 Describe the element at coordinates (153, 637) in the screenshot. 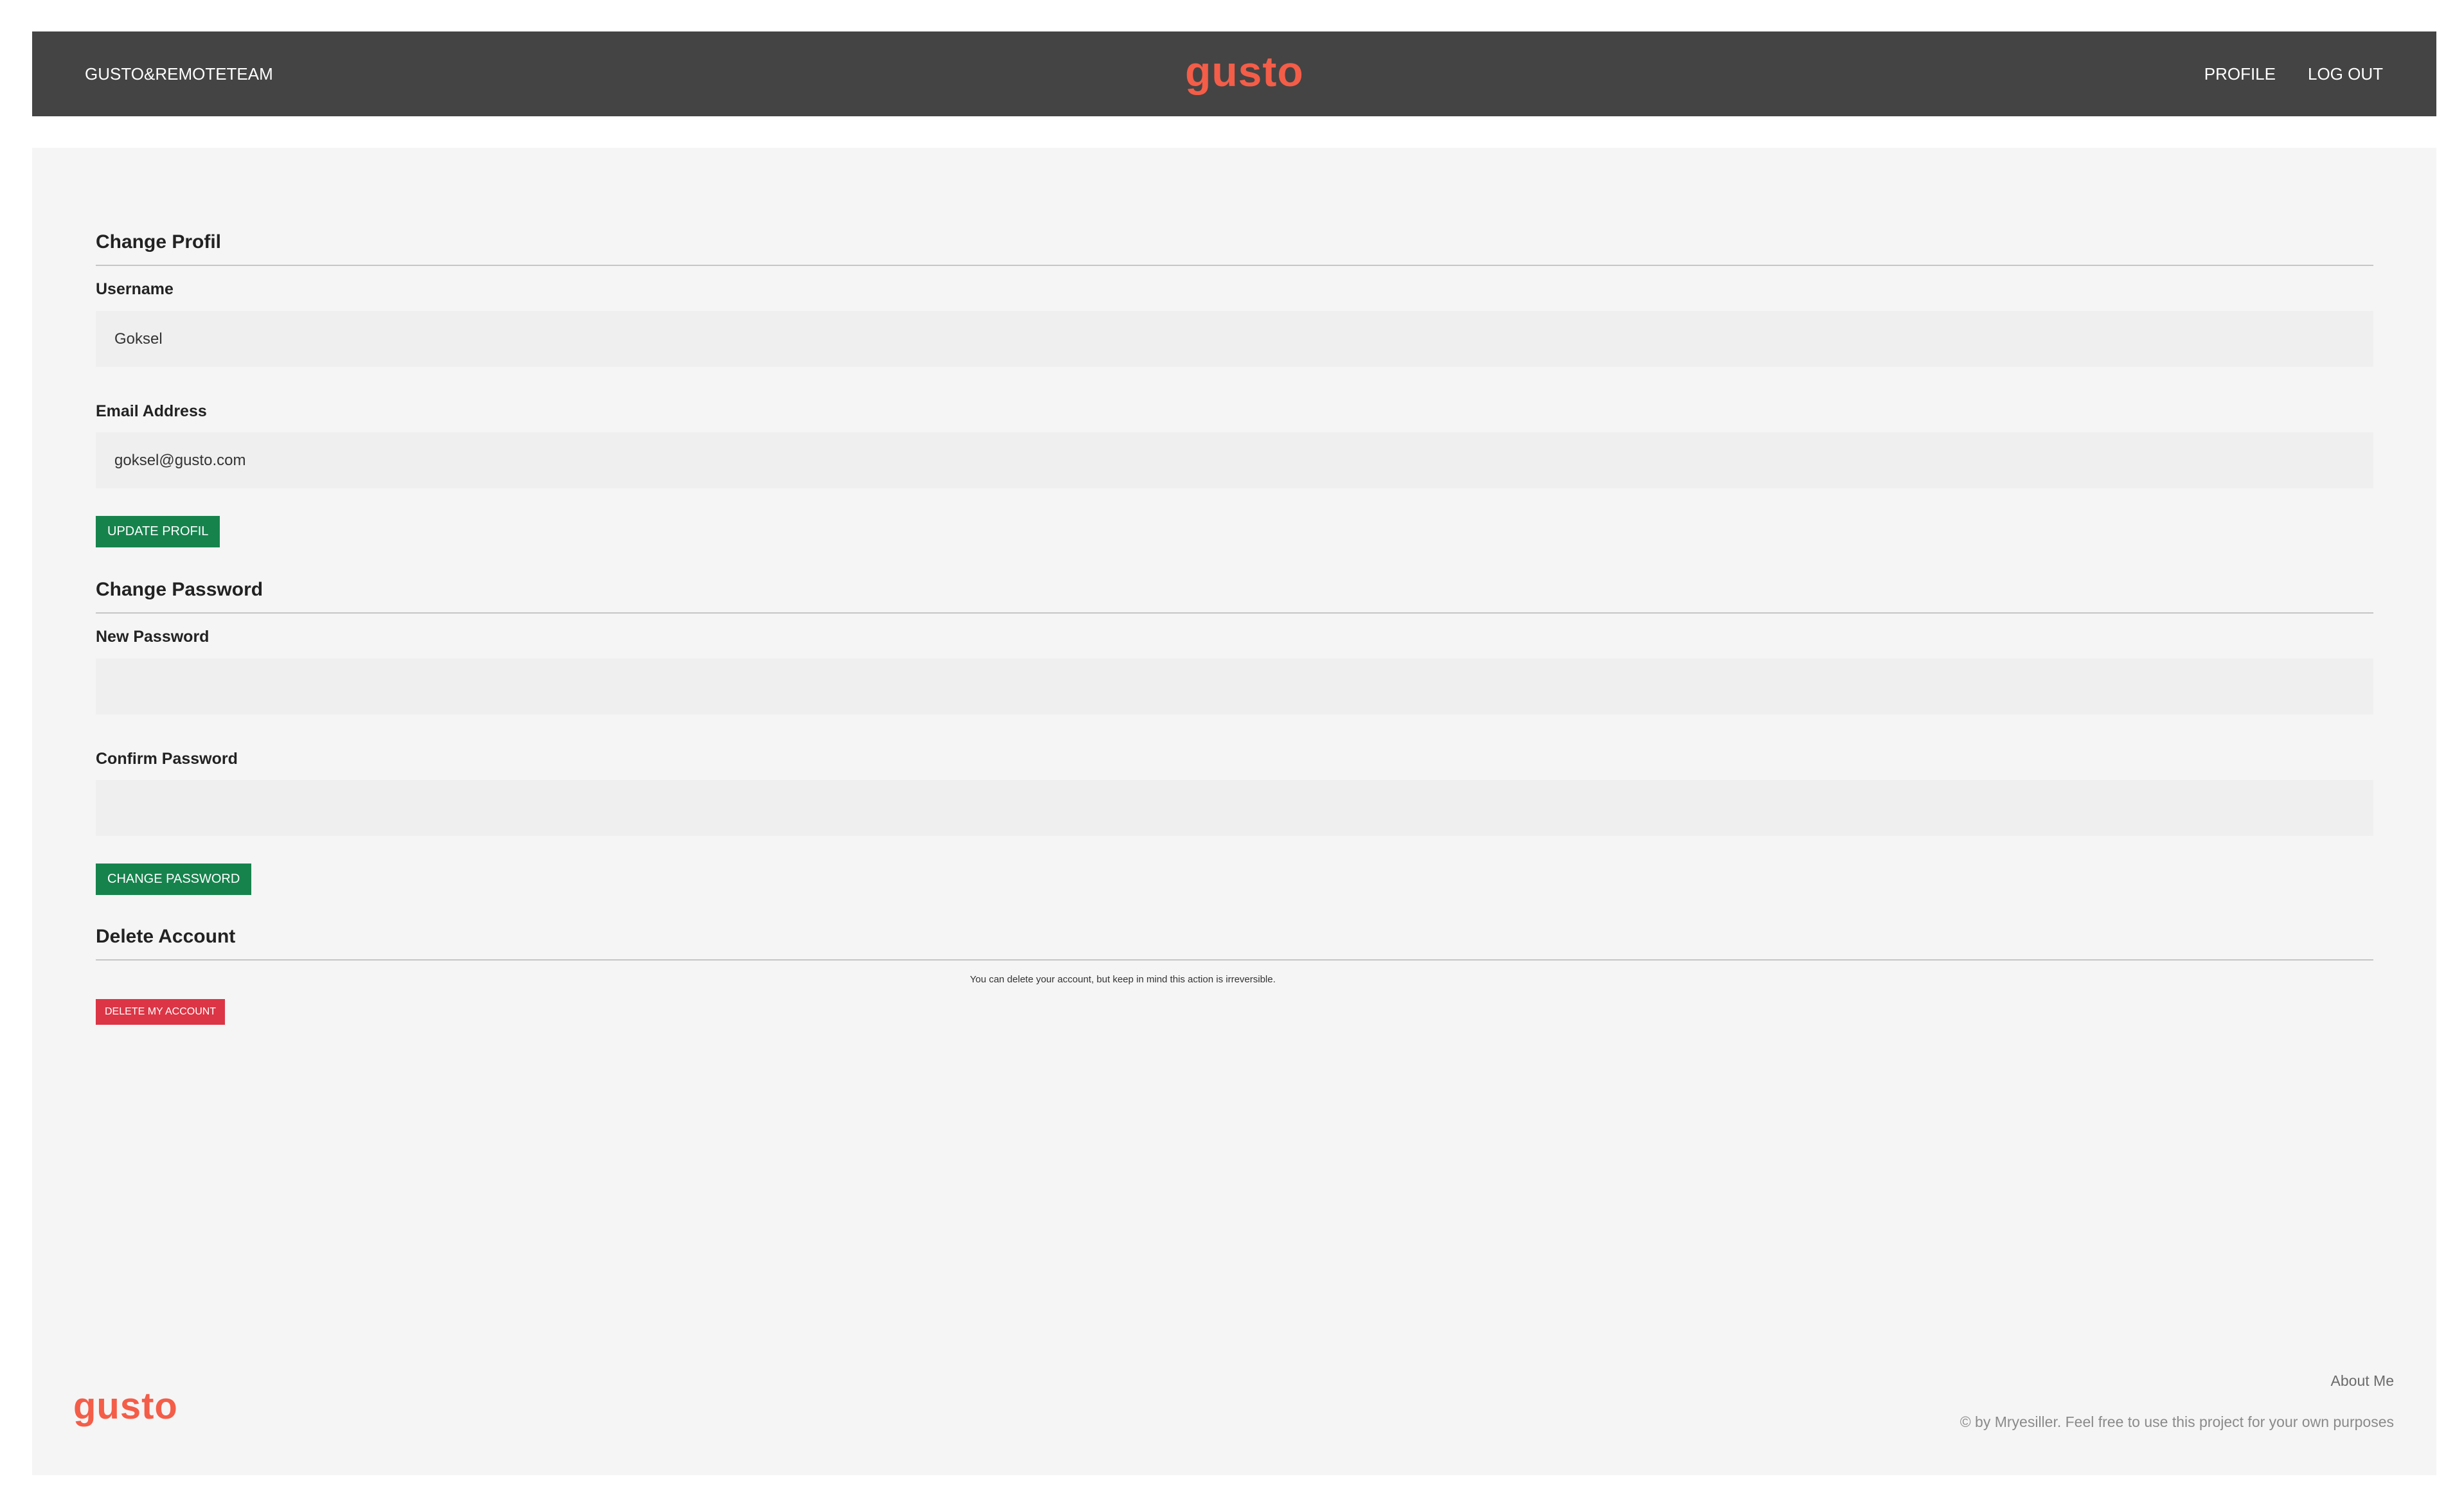

I see `new-password-label: New Password` at that location.